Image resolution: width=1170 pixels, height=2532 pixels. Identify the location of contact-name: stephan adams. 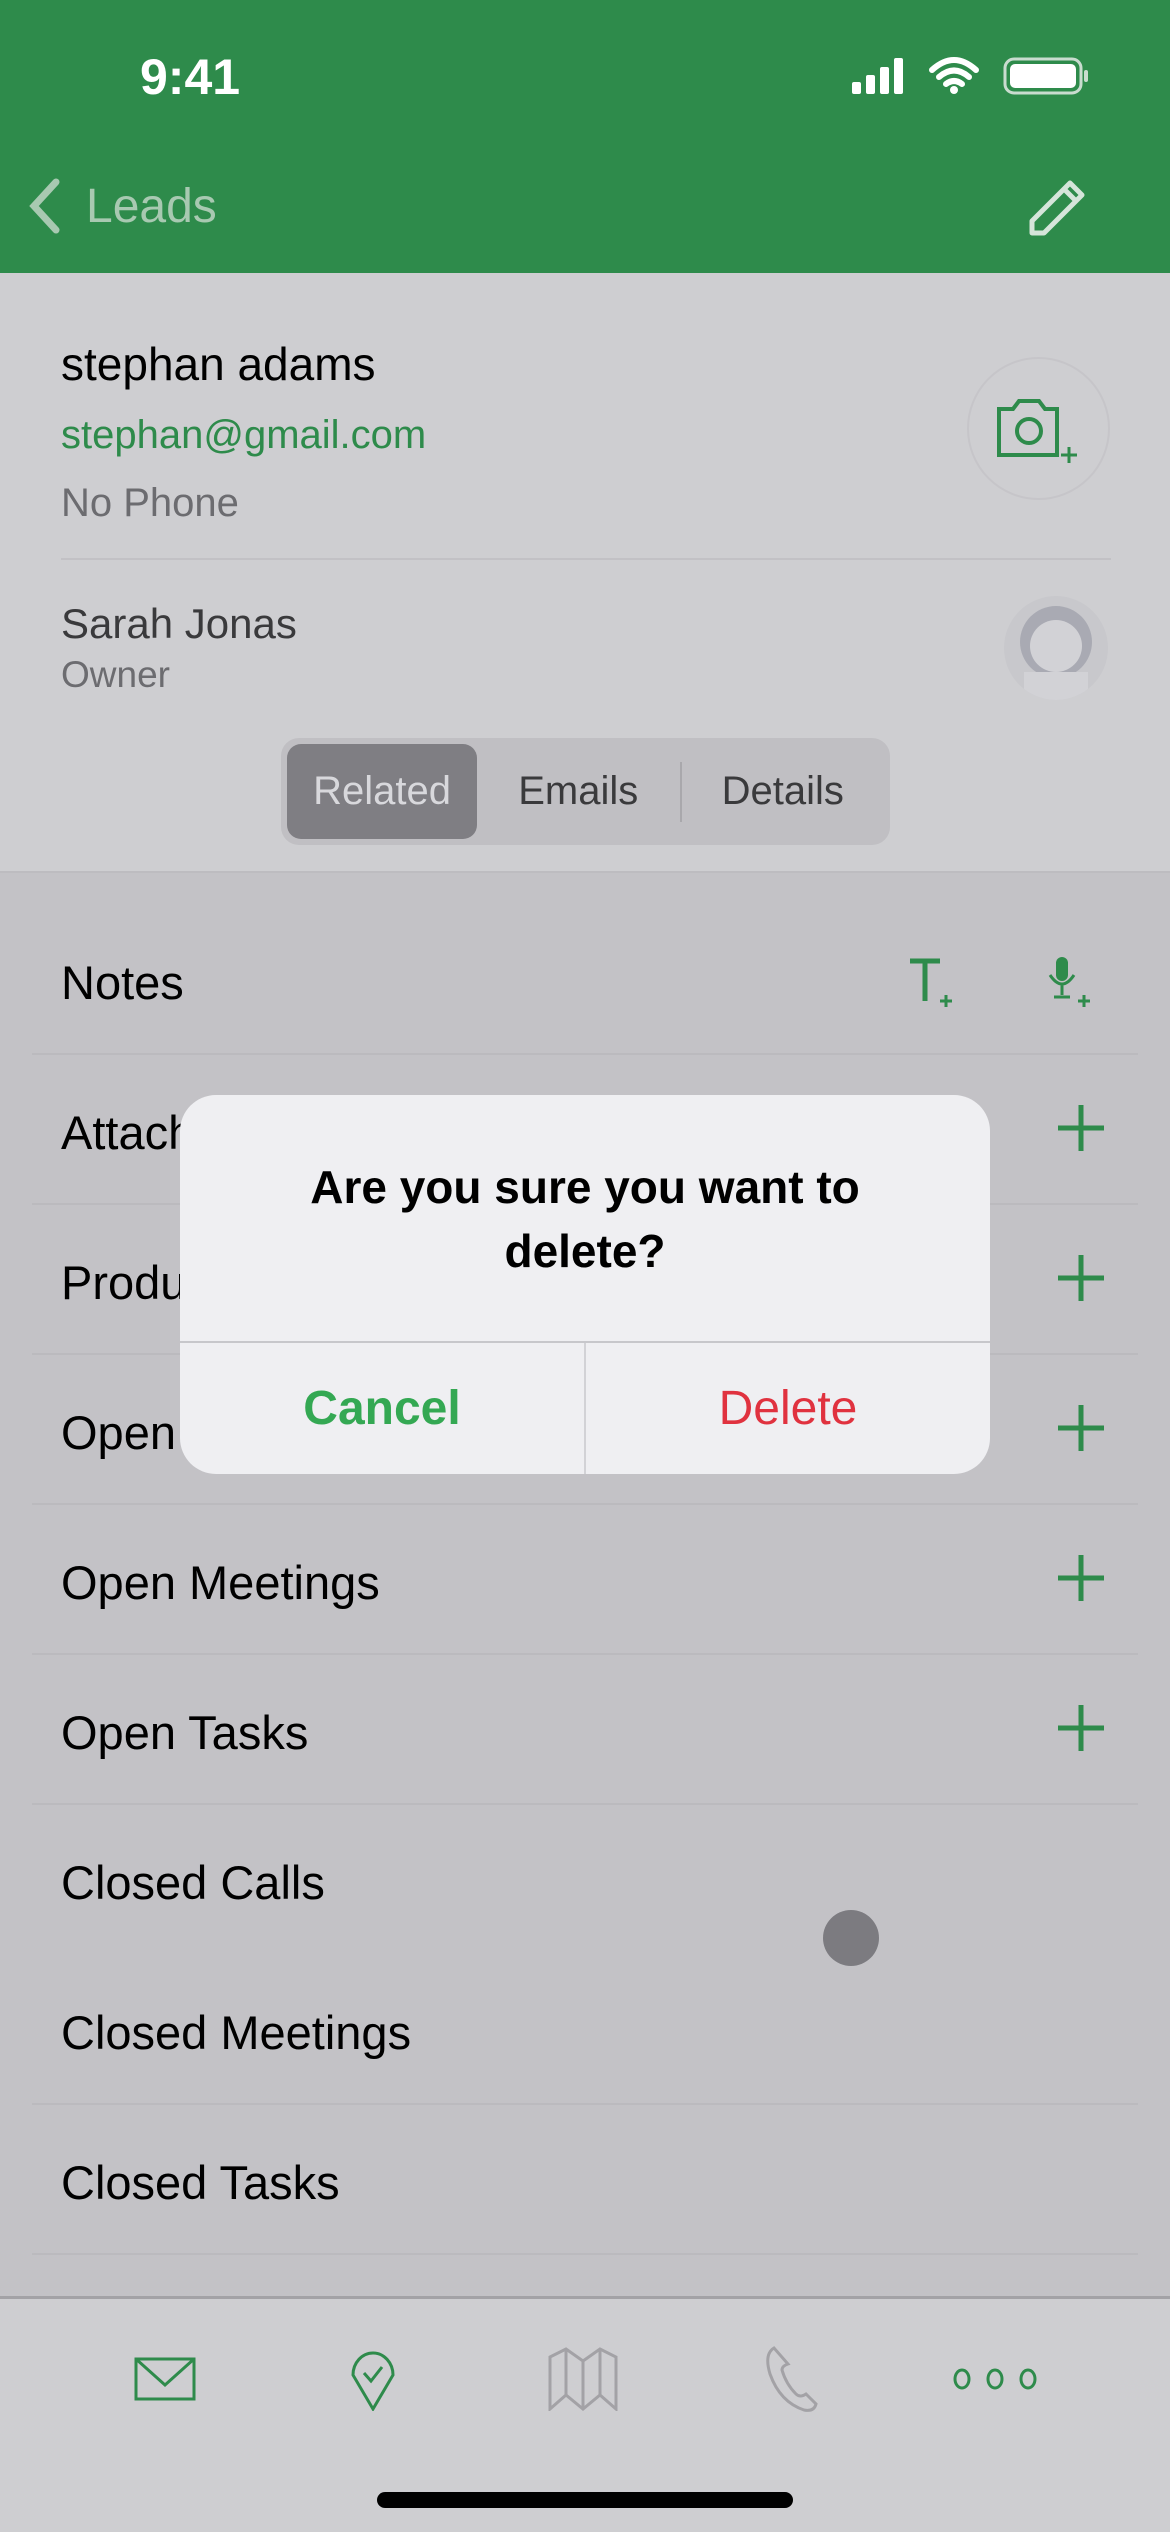
(218, 364).